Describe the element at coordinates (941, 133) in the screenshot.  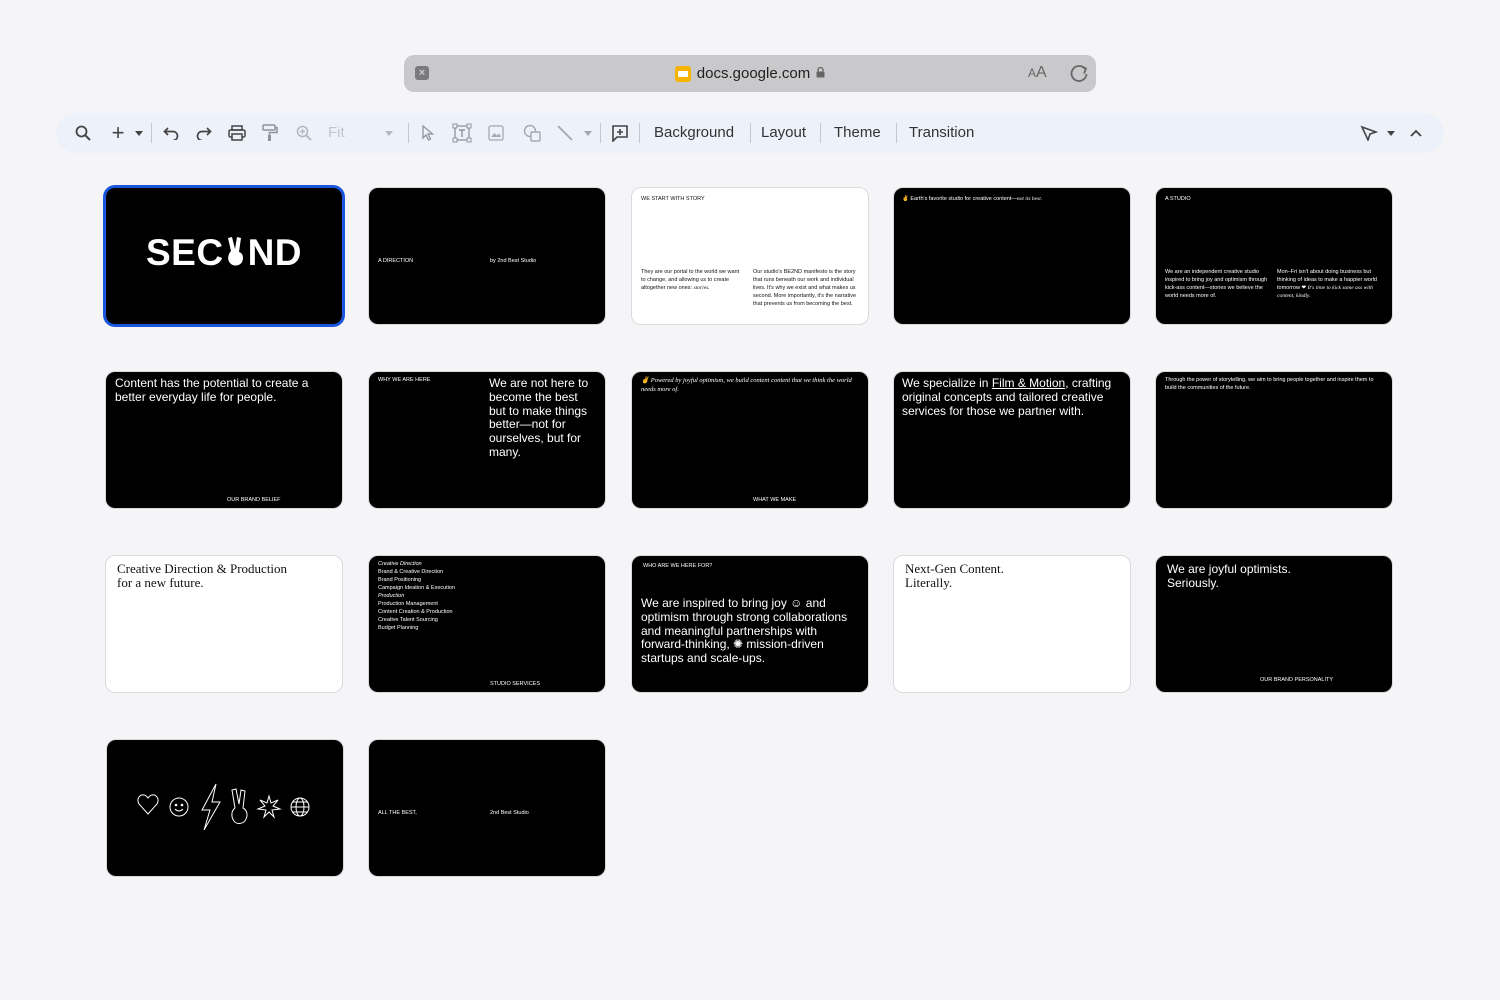
I see `transition-button: Transition` at that location.